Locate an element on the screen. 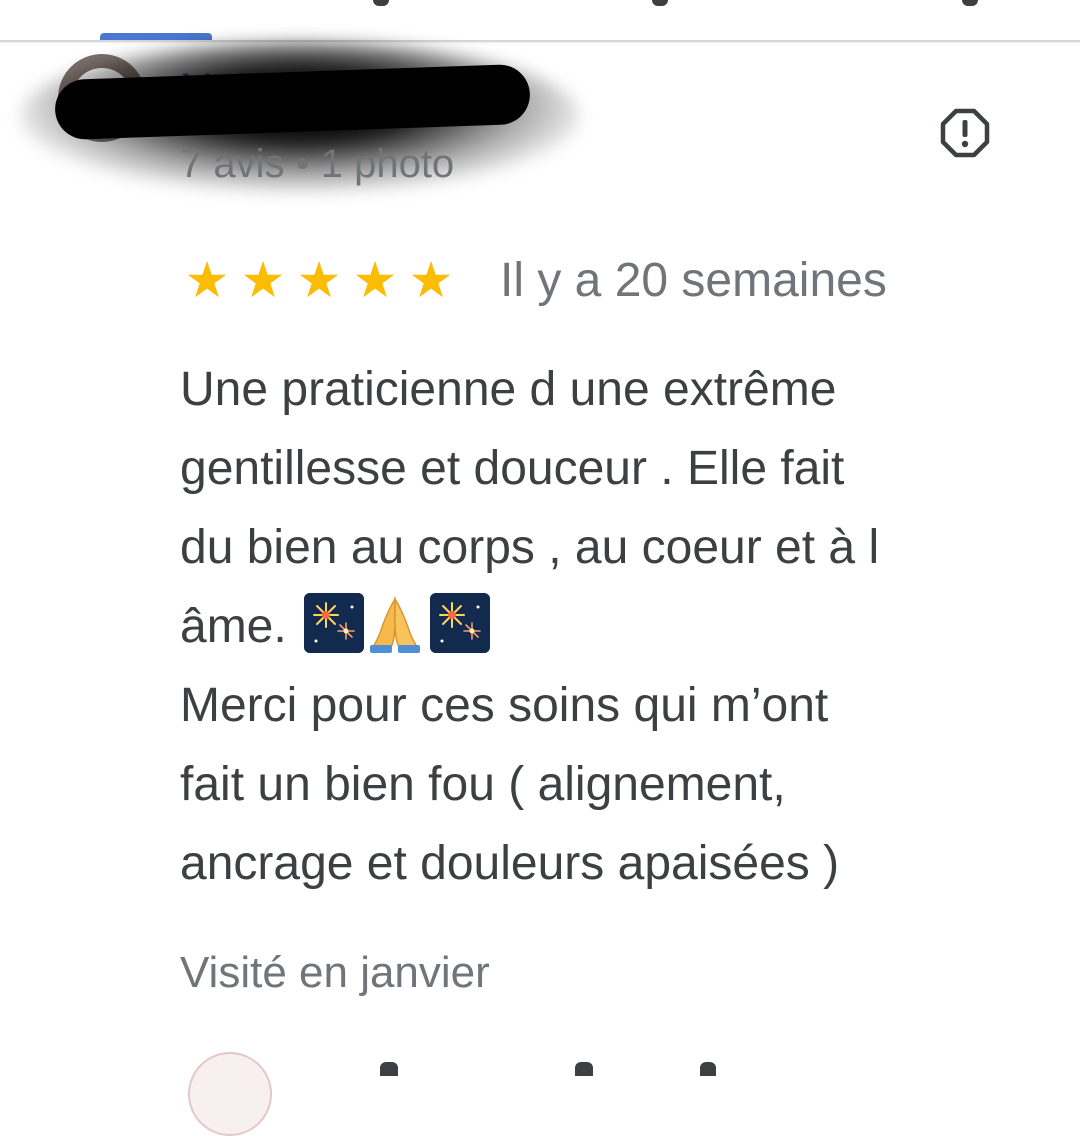 Image resolution: width=1080 pixels, height=1136 pixels. visit-date: Visité en janvier is located at coordinates (335, 972).